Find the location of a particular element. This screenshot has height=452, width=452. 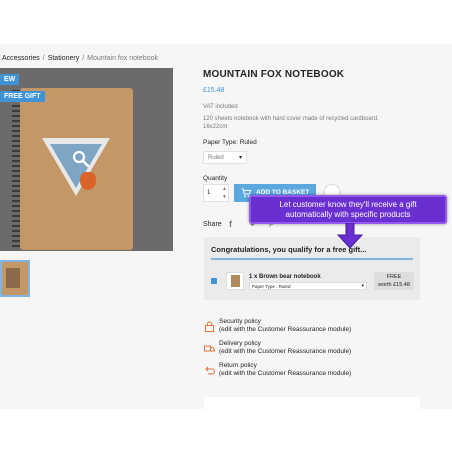

arrow-down-icon is located at coordinates (350, 236).